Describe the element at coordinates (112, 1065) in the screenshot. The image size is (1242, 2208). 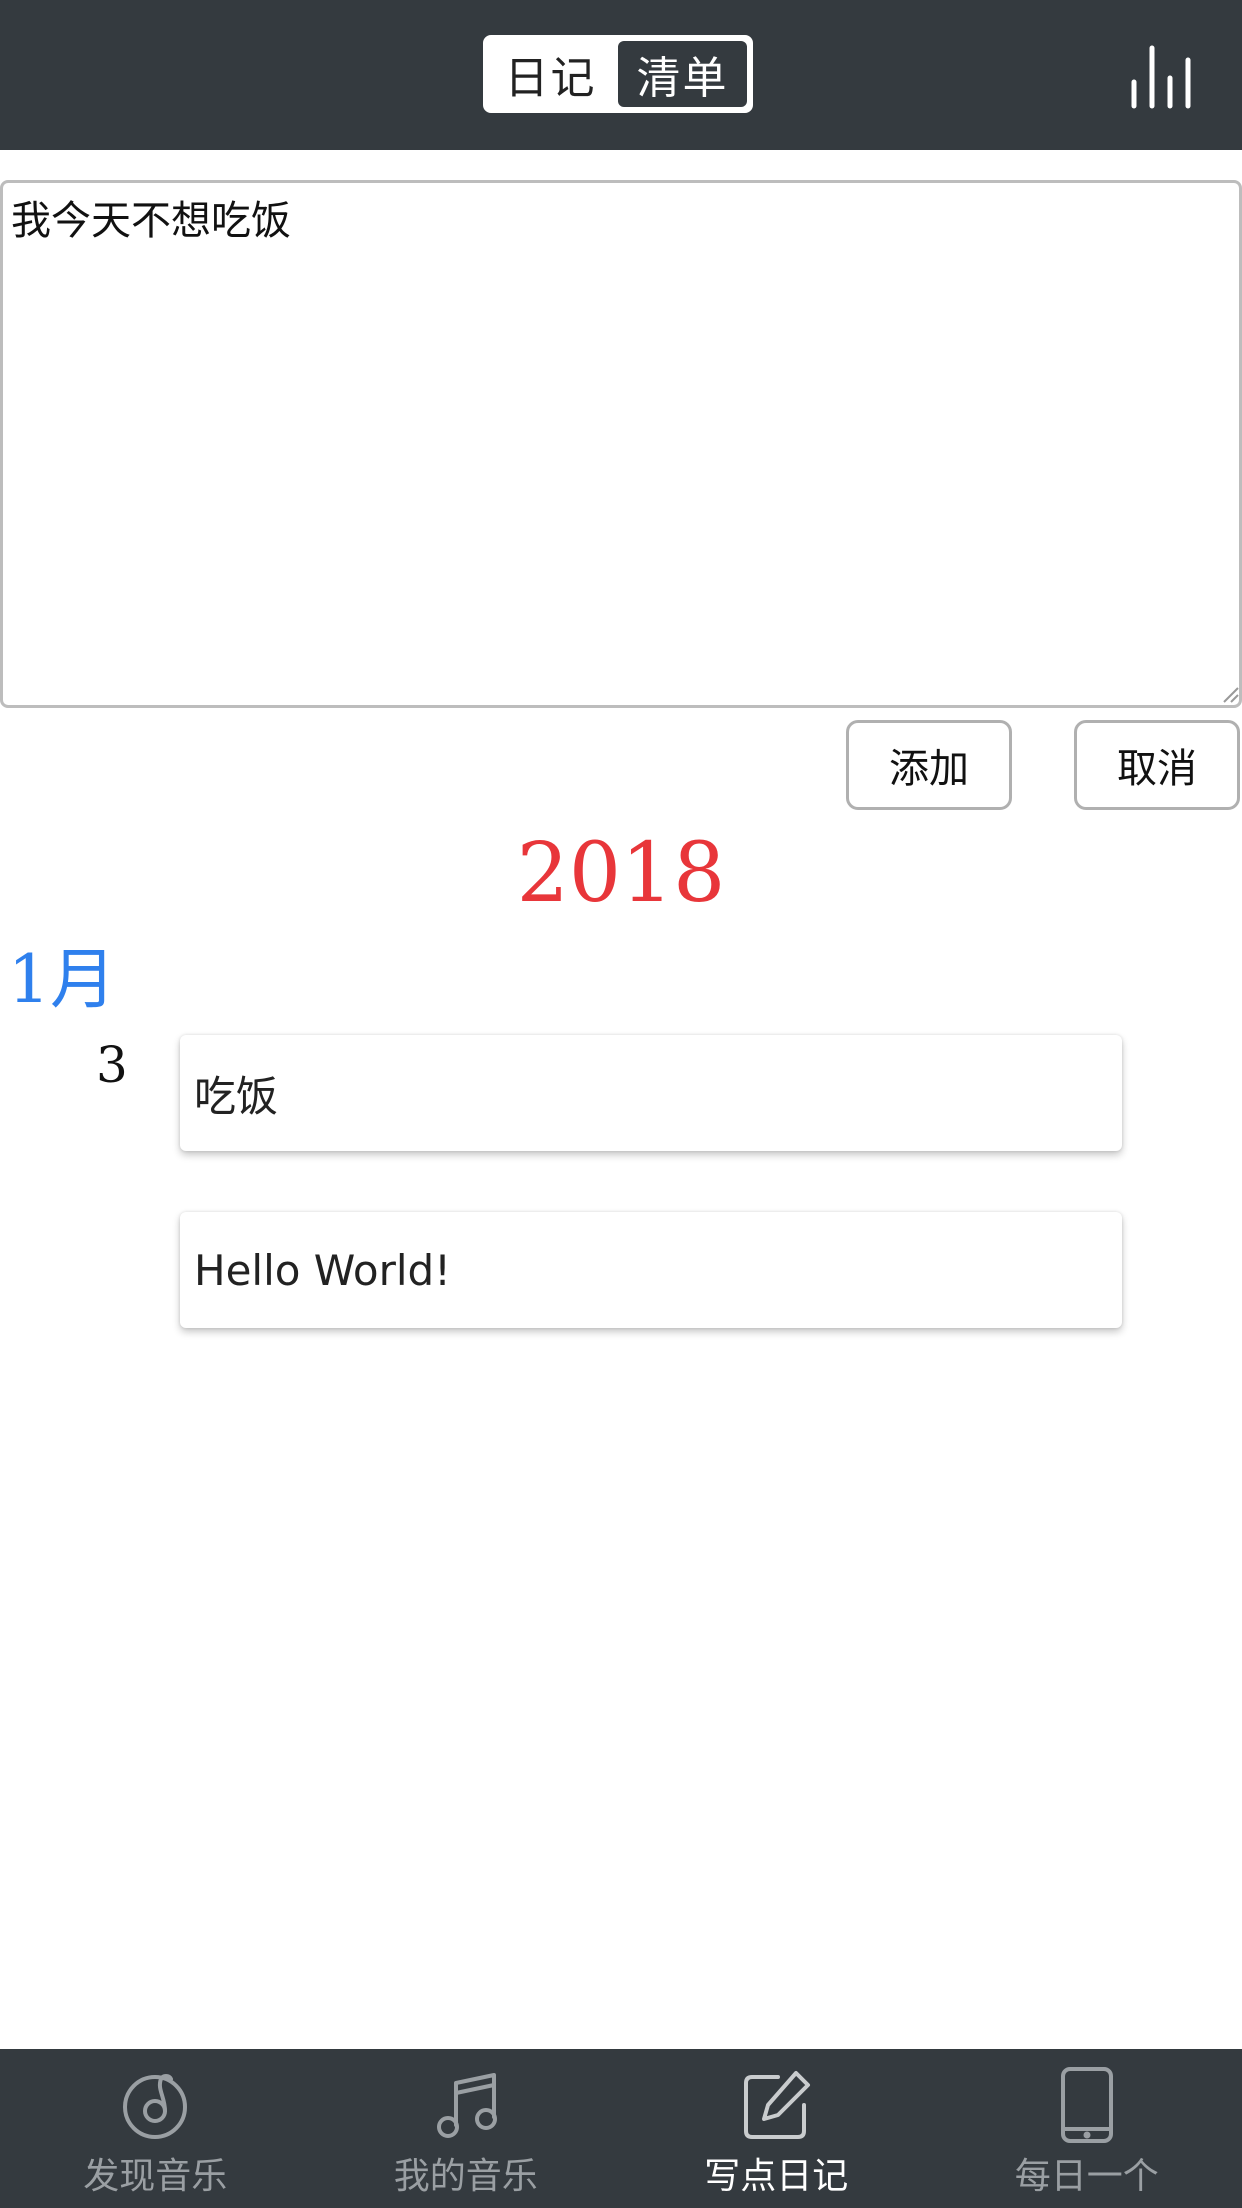
I see `day-label: 3` at that location.